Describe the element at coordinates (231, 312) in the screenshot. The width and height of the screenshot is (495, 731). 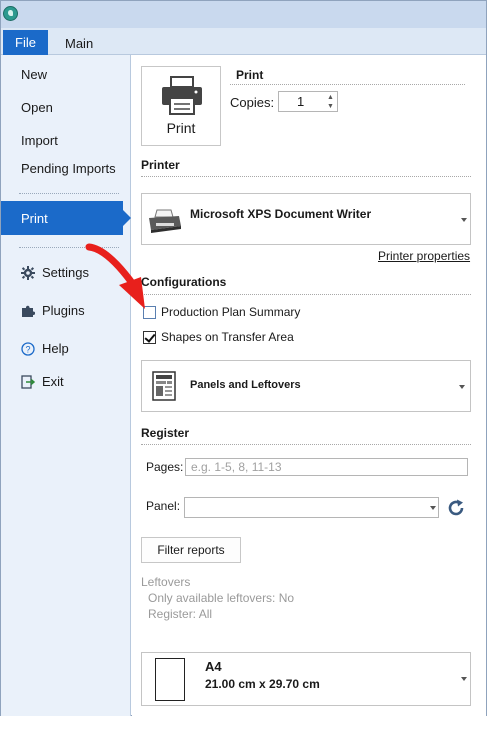
I see `production-plan-summary-label: Production Plan Summary` at that location.